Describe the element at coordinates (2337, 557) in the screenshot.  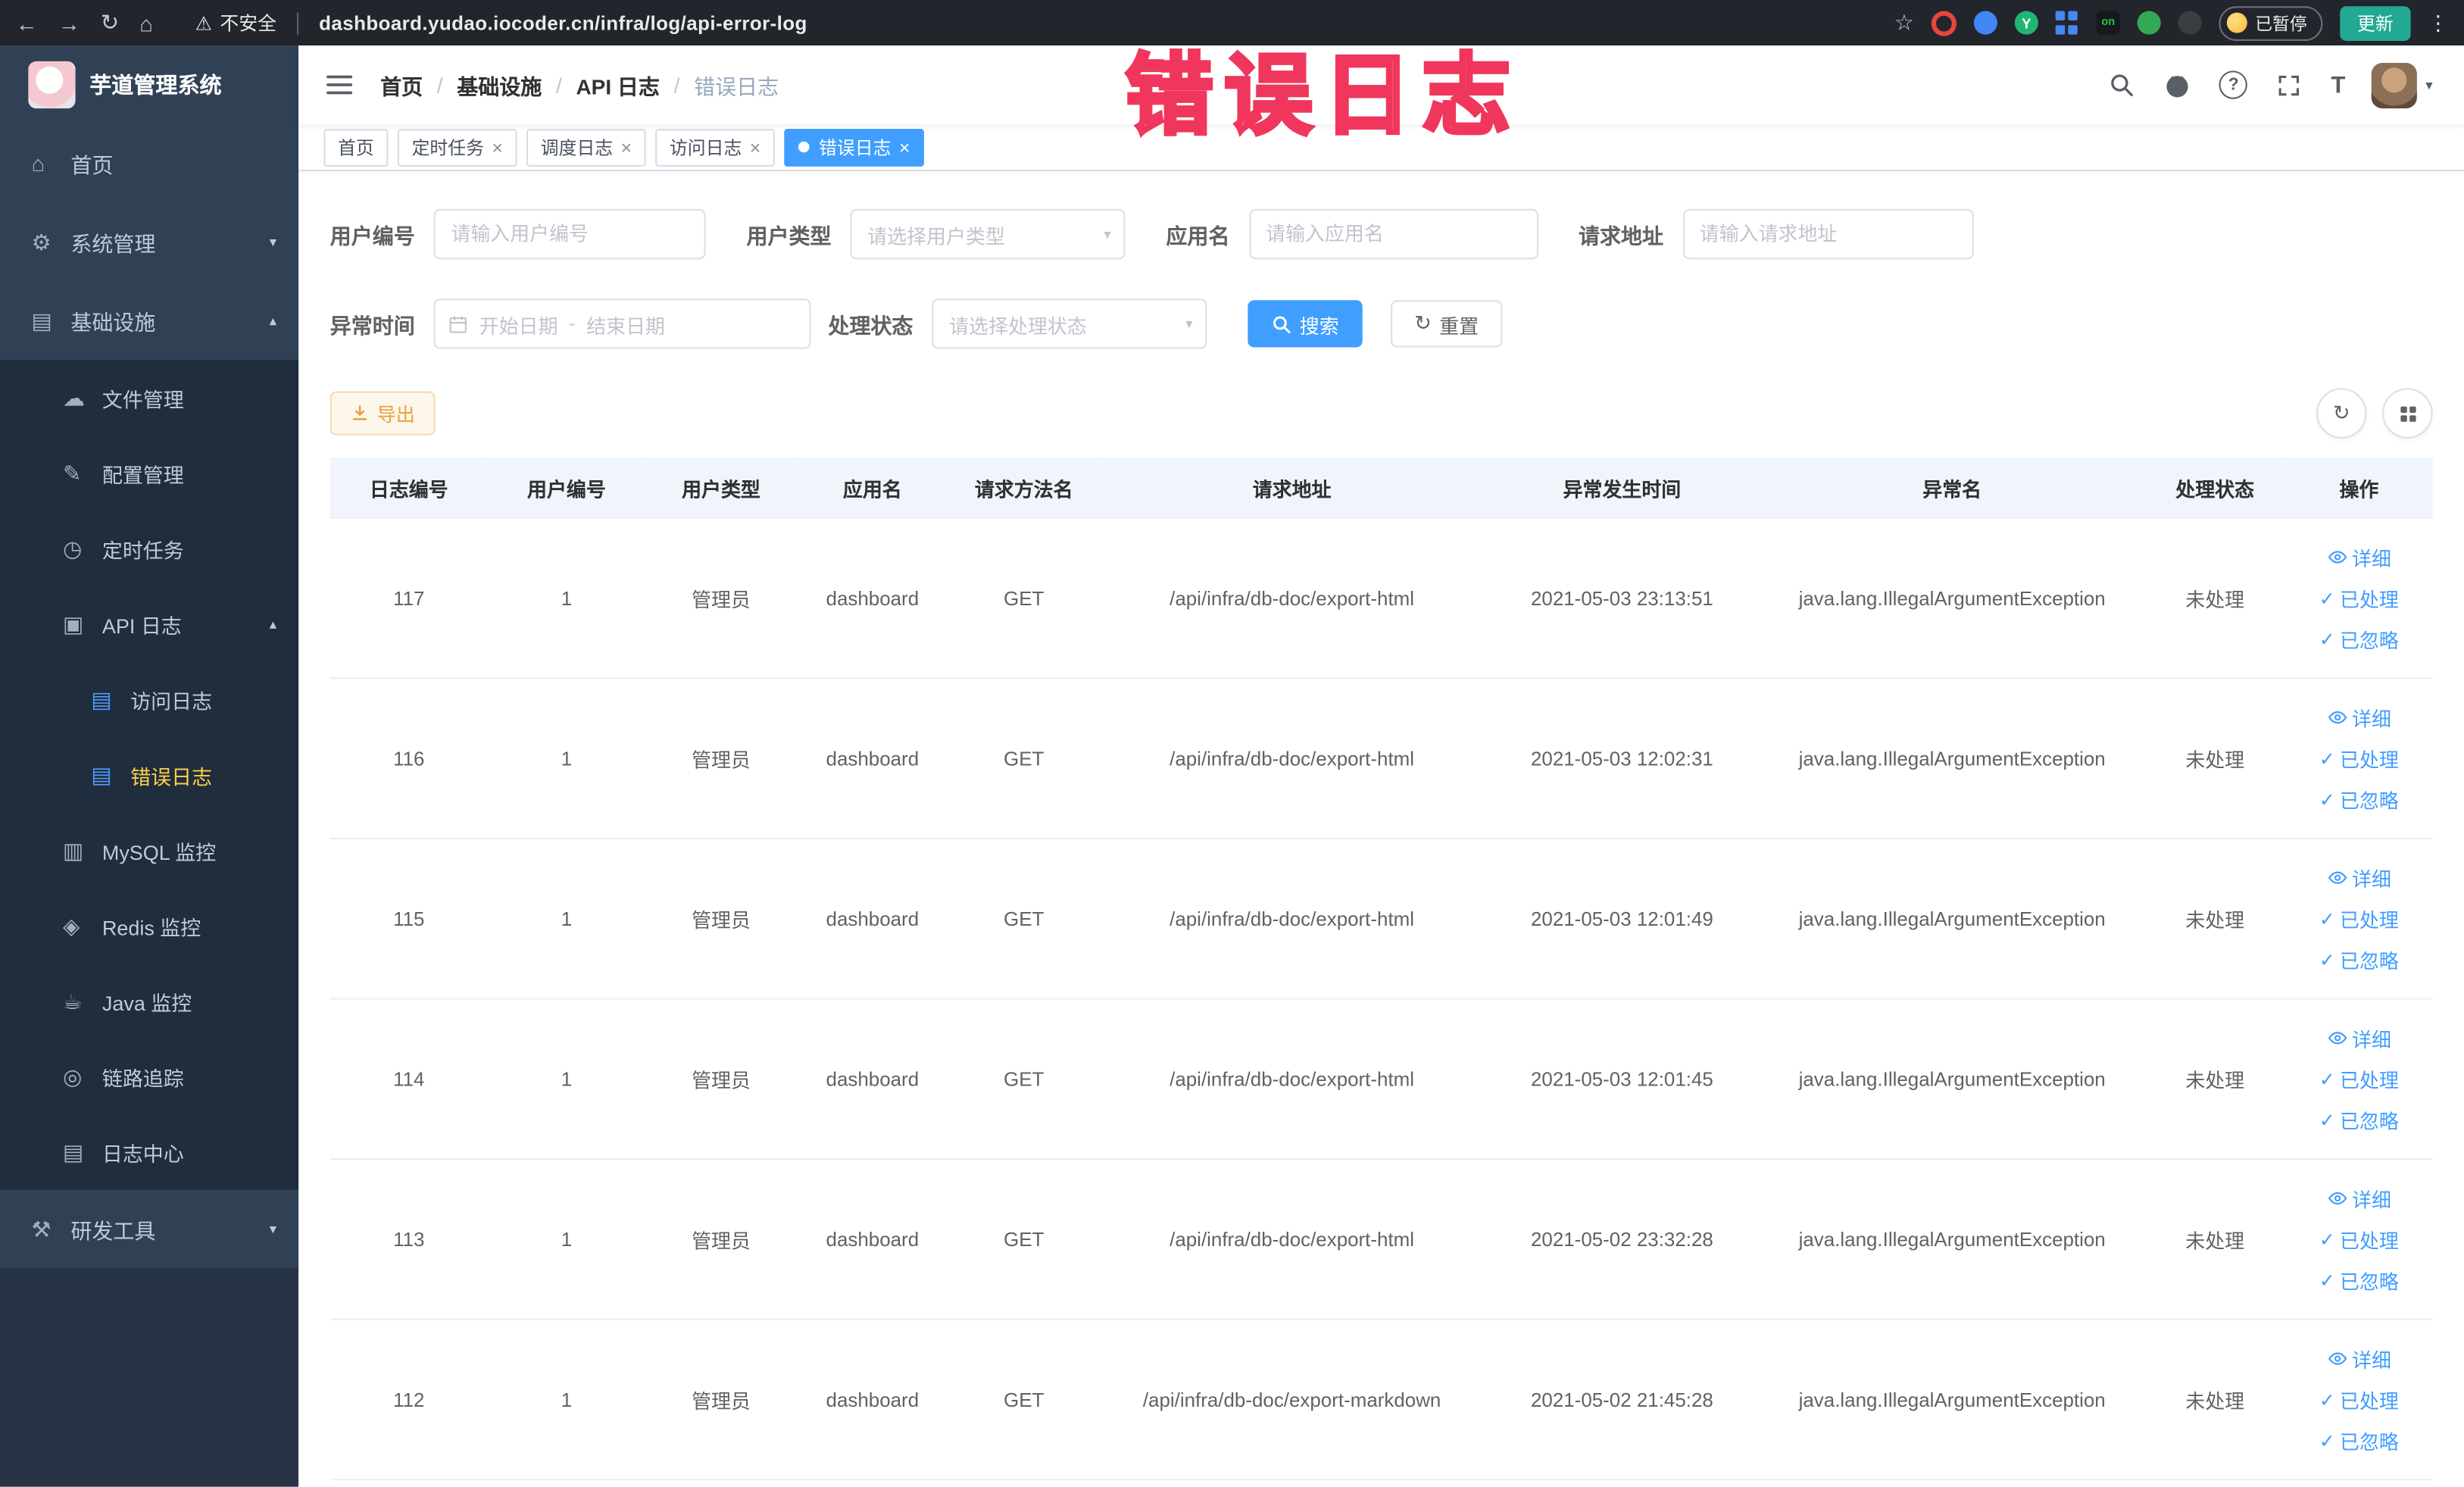
I see `eye-icon` at that location.